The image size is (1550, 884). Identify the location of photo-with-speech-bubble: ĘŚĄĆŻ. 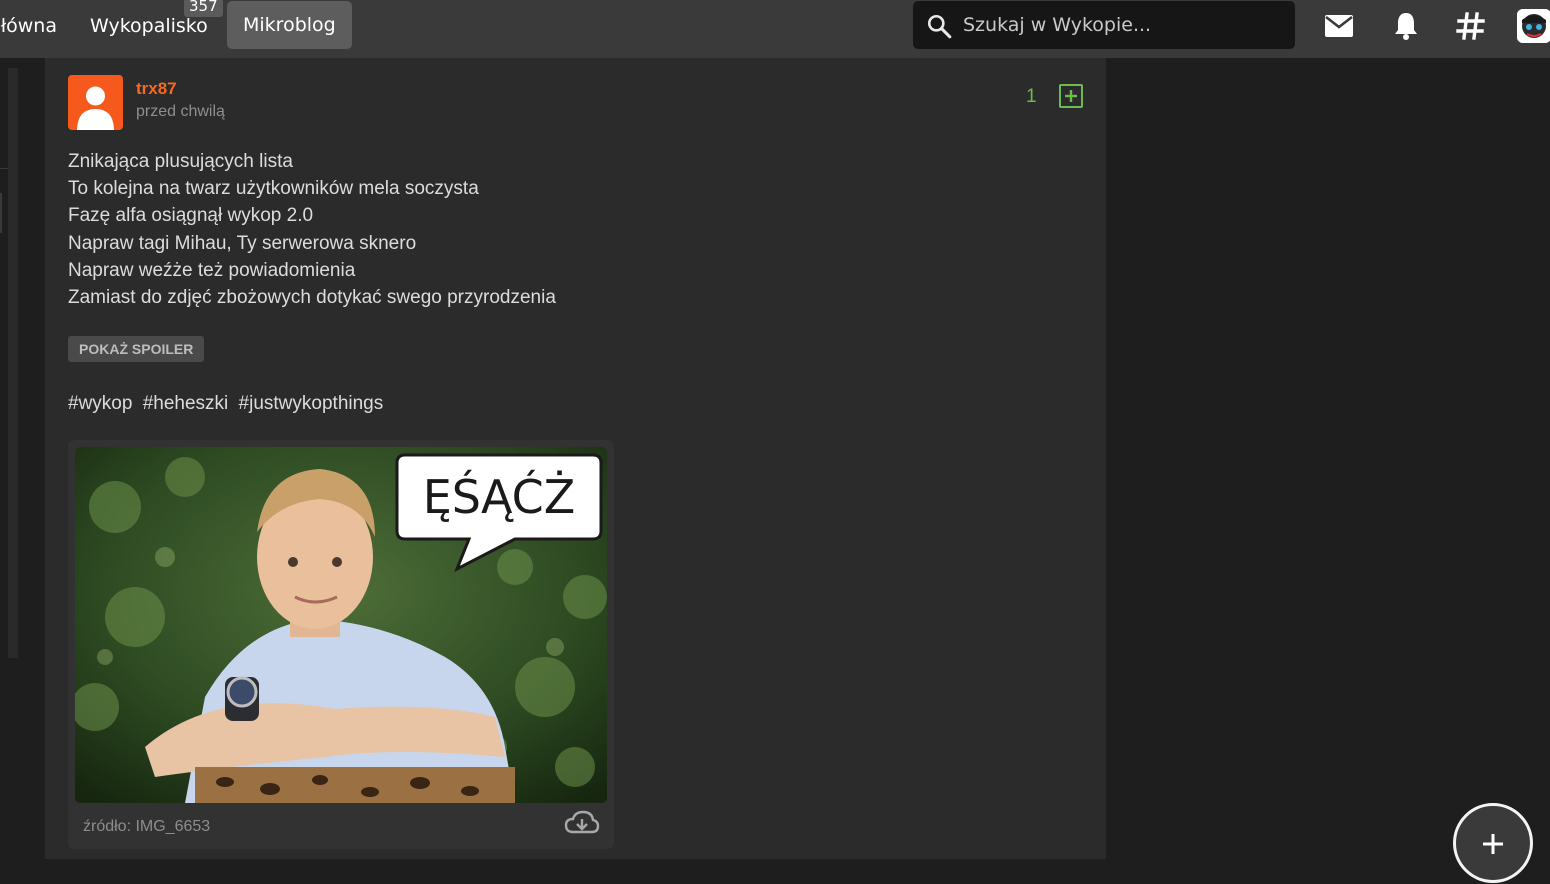
(341, 625).